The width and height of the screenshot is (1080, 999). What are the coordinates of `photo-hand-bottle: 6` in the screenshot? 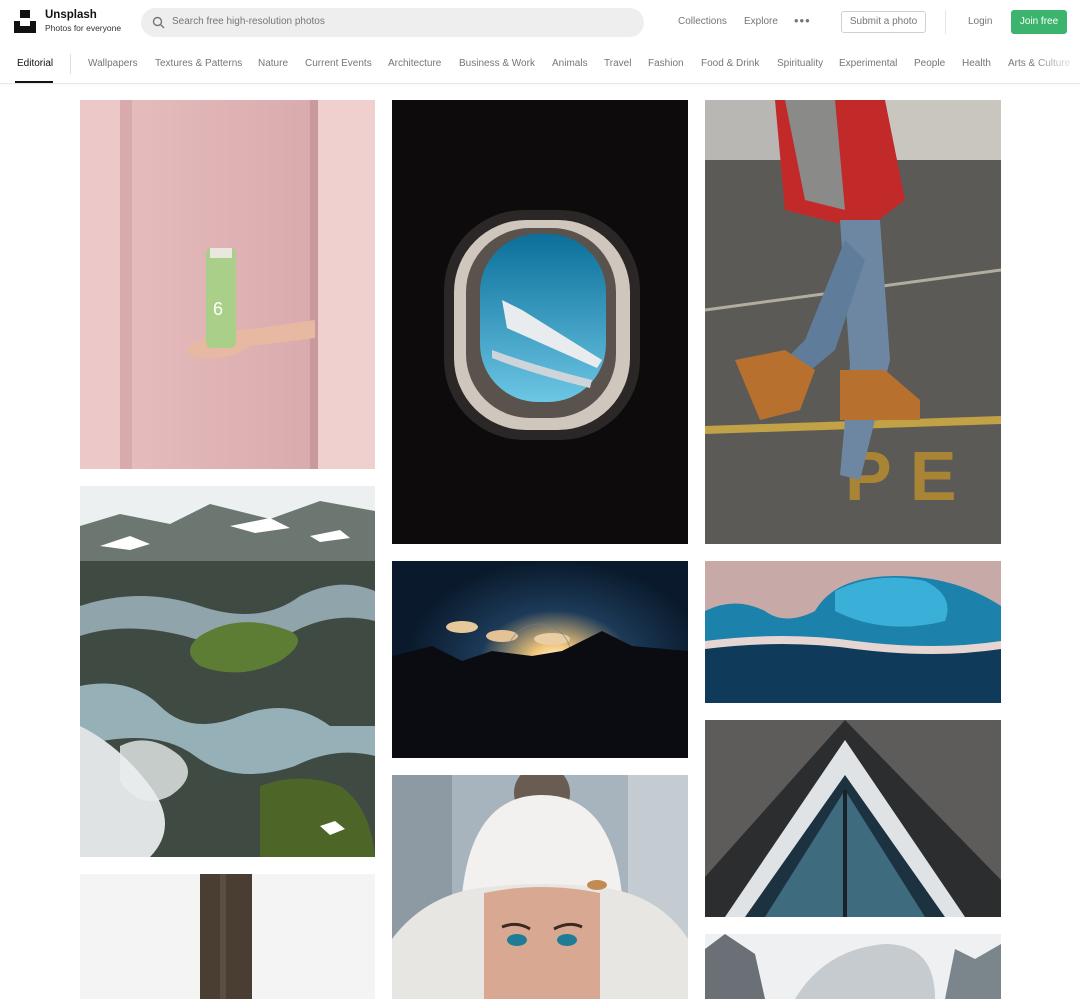 It's located at (227, 284).